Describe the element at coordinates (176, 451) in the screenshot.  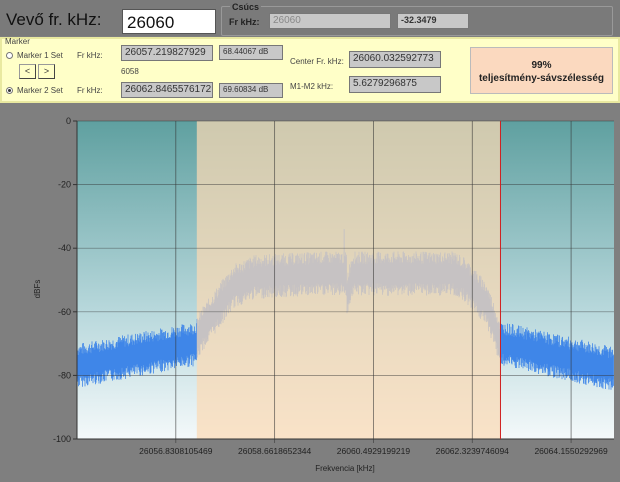
I see `x-tick-label: 26056.8308105469` at that location.